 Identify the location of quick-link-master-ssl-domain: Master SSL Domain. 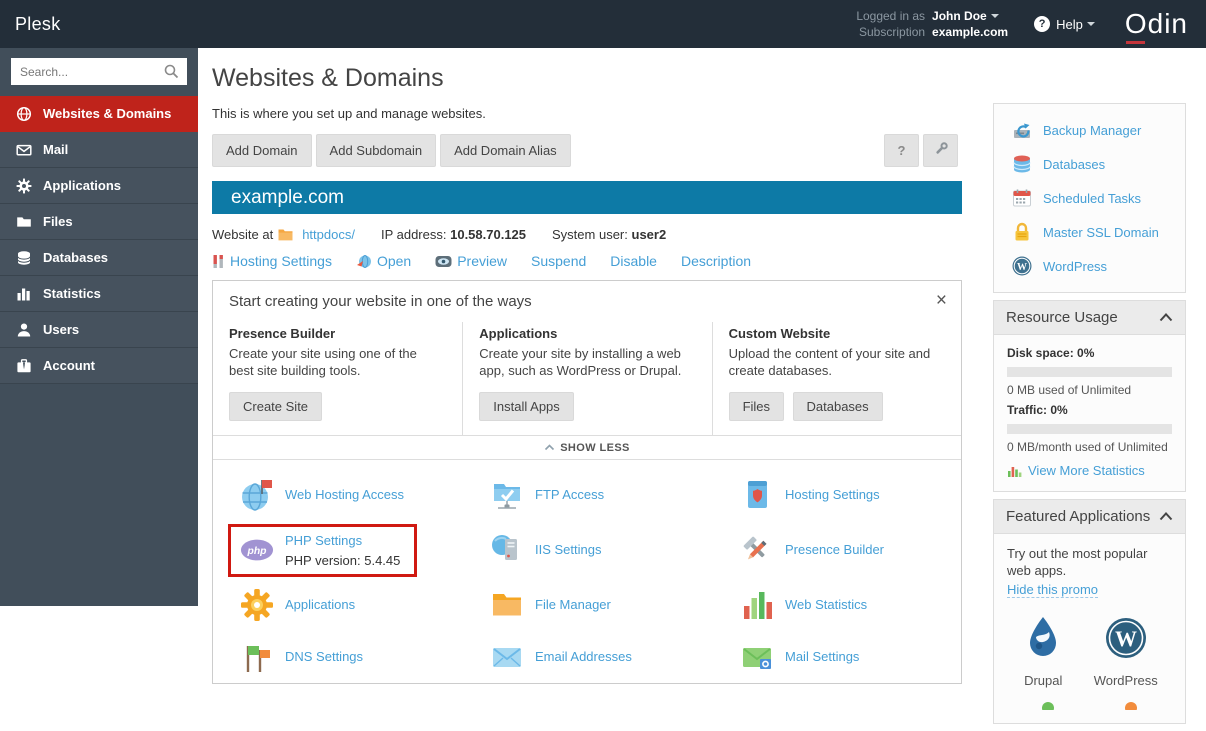
(1089, 232).